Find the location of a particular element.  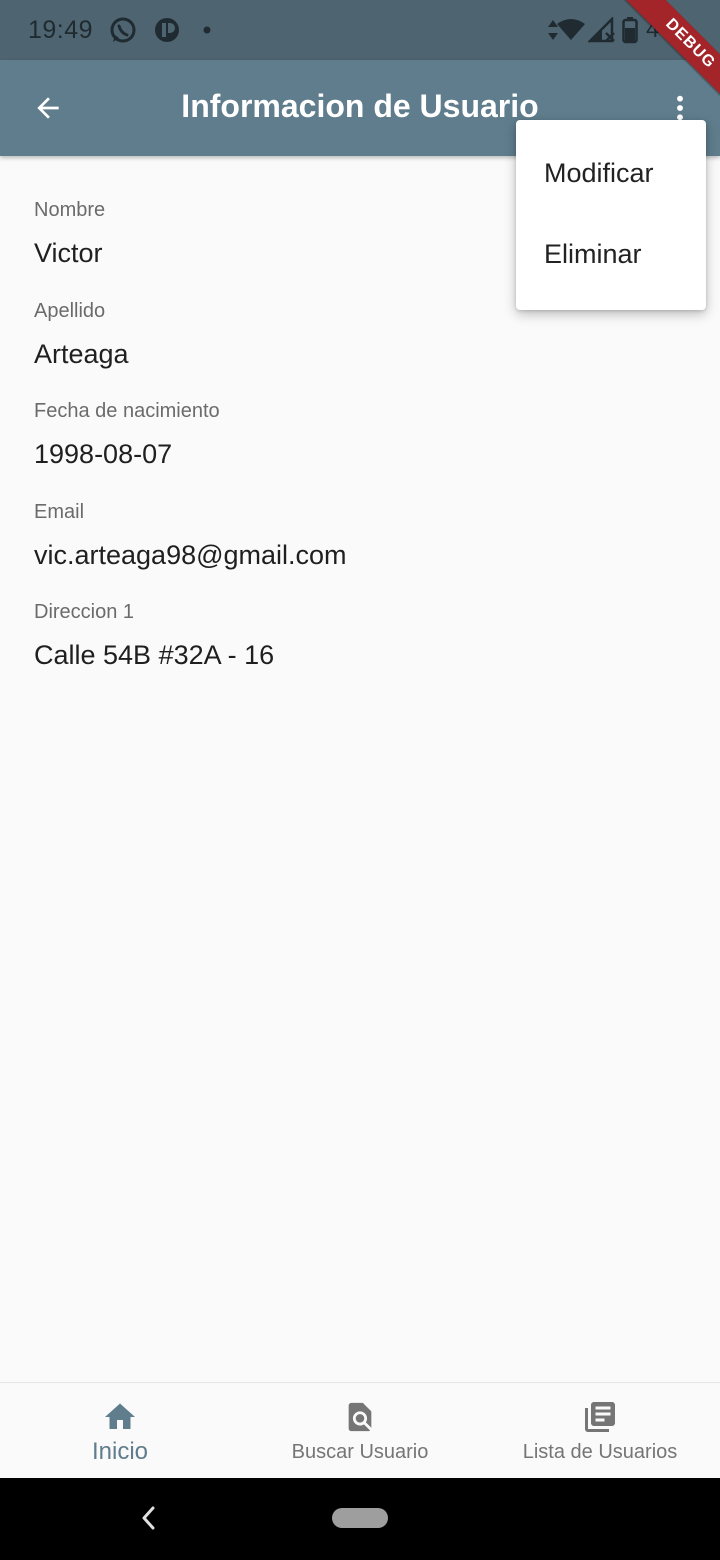

nav-item-lista-usuarios: Lista de Usuarios is located at coordinates (600, 1431).